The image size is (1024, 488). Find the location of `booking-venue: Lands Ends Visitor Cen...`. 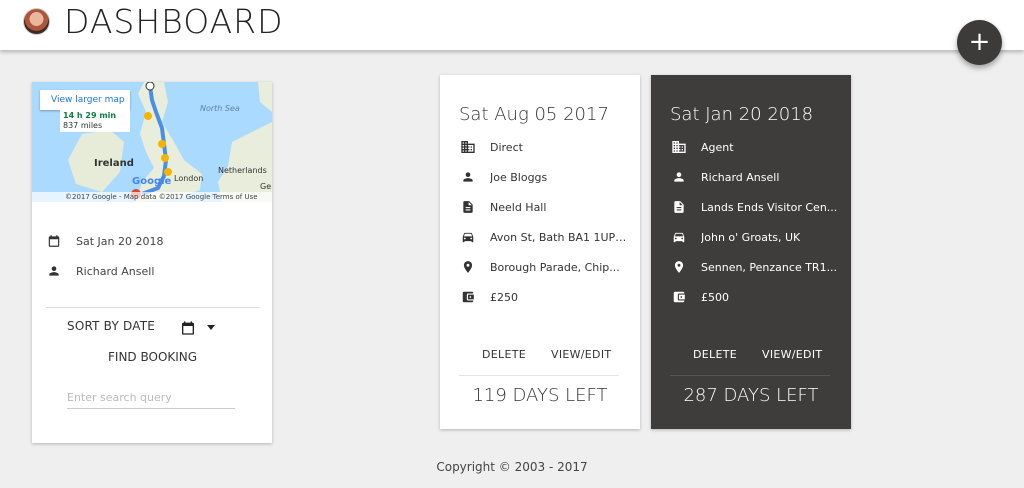

booking-venue: Lands Ends Visitor Cen... is located at coordinates (769, 207).